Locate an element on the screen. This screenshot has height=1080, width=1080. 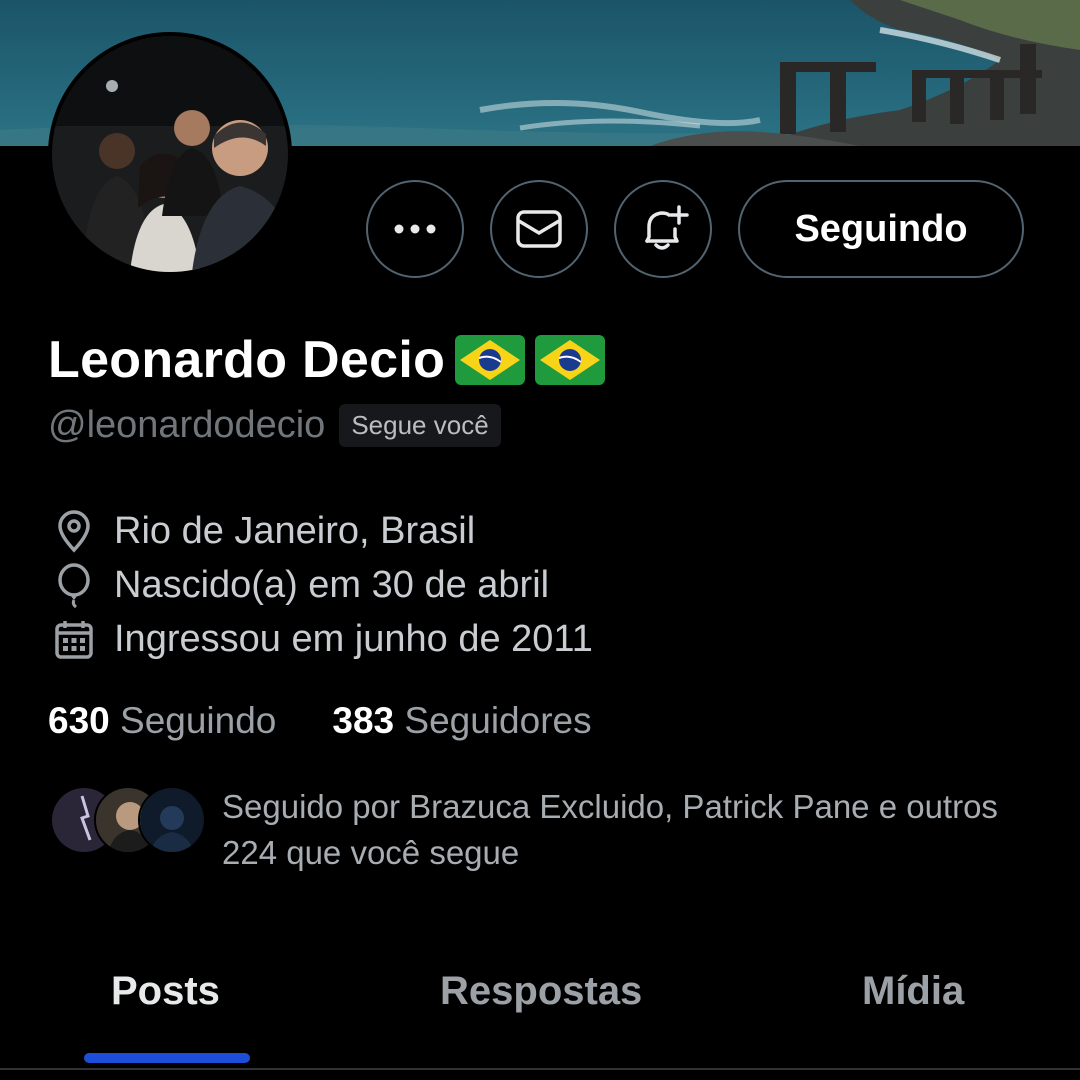
profile-tabs: Posts Respostas Mídia is located at coordinates (540, 1007).